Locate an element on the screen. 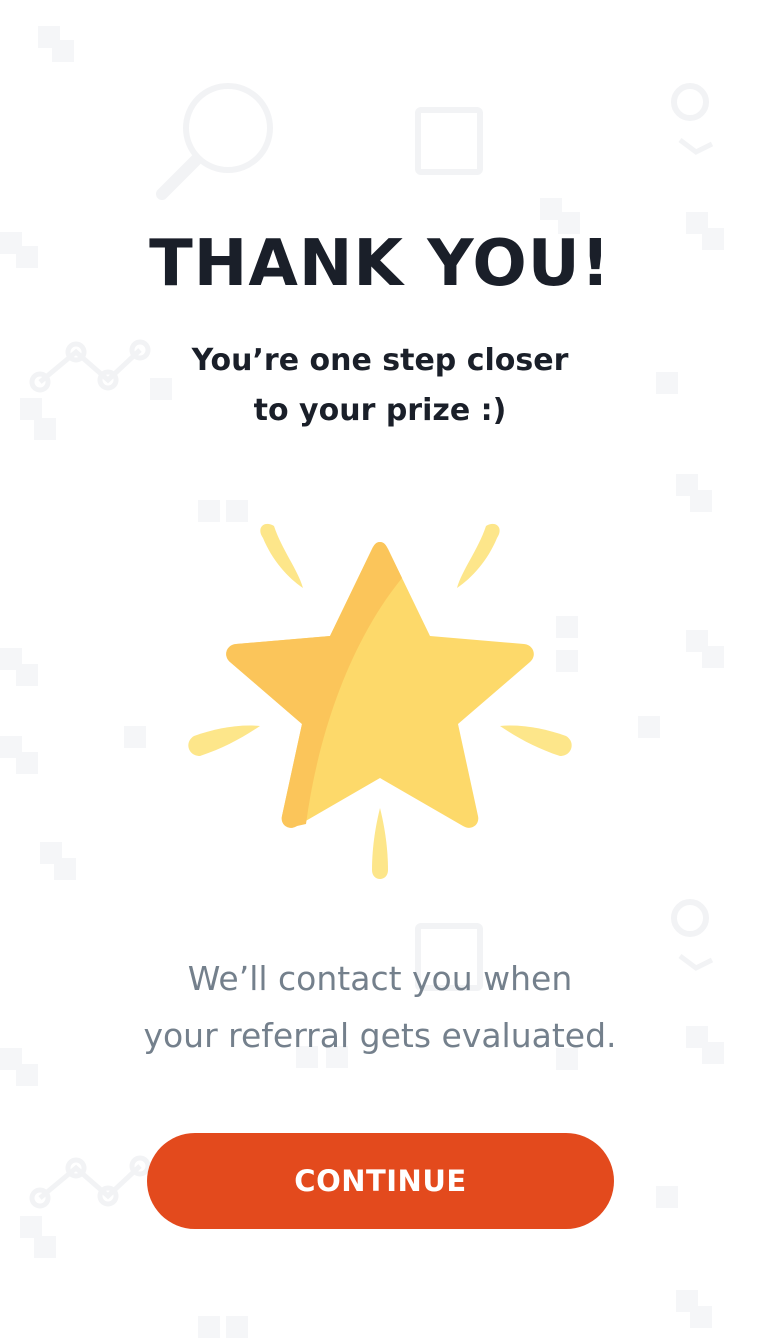  message-line: We’ll contact you when is located at coordinates (380, 978).